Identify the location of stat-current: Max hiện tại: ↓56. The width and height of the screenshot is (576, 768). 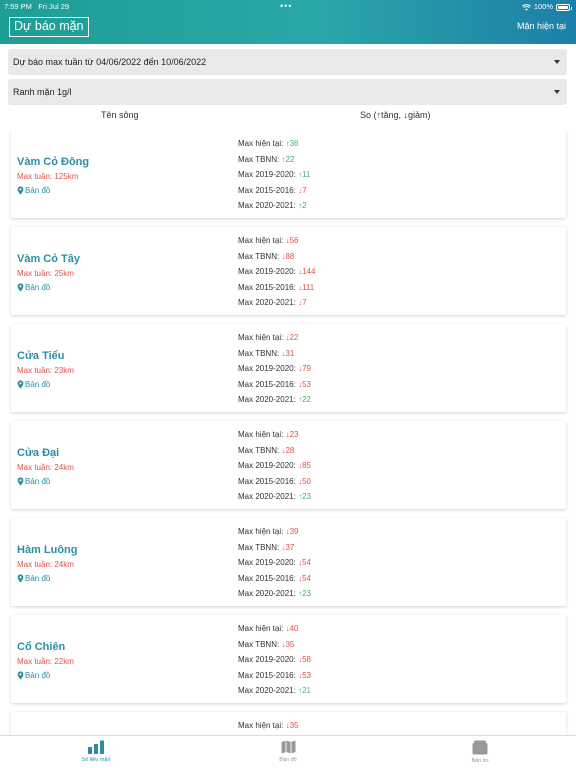
(276, 241).